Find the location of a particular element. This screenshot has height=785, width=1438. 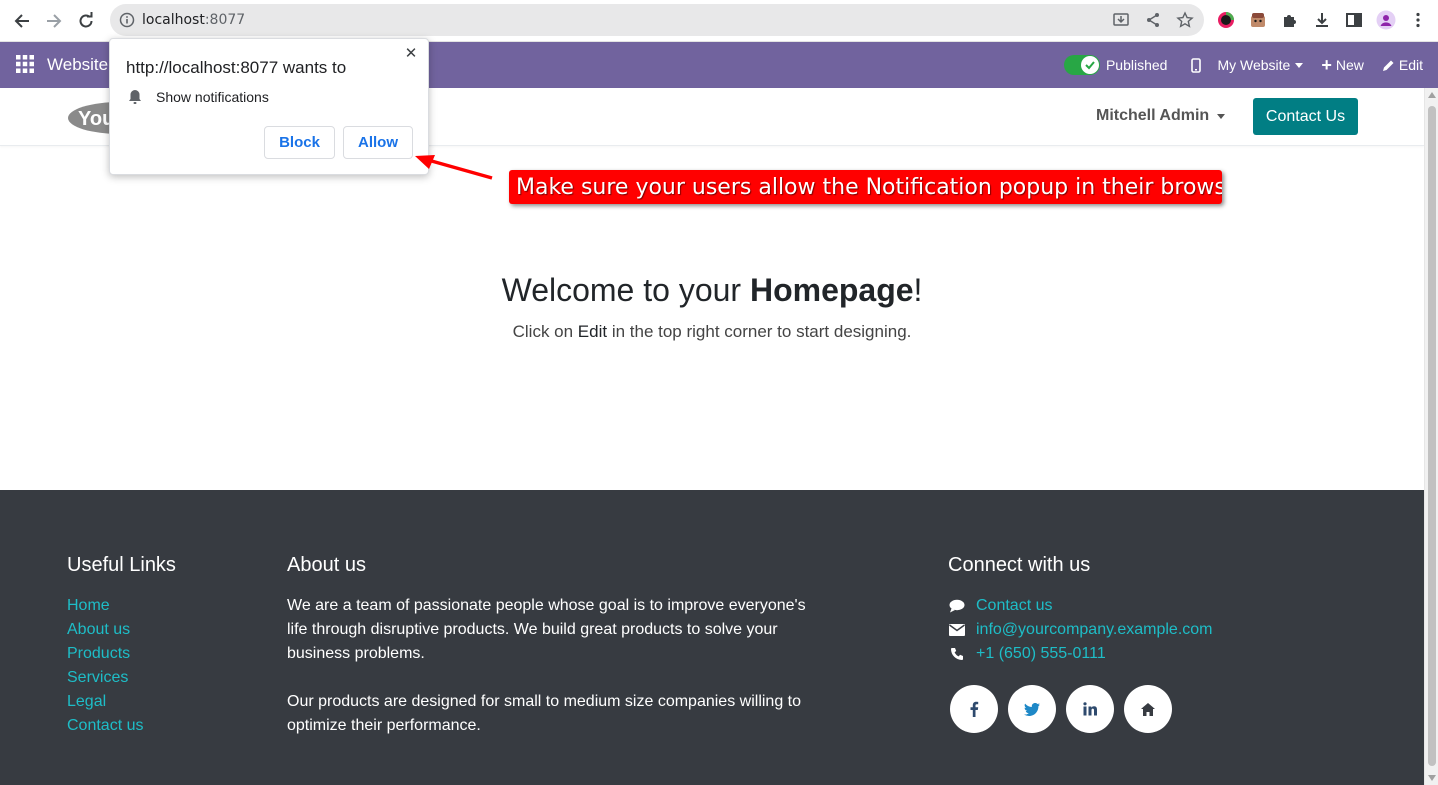

connect-contact-link: Contact us is located at coordinates (1014, 606).